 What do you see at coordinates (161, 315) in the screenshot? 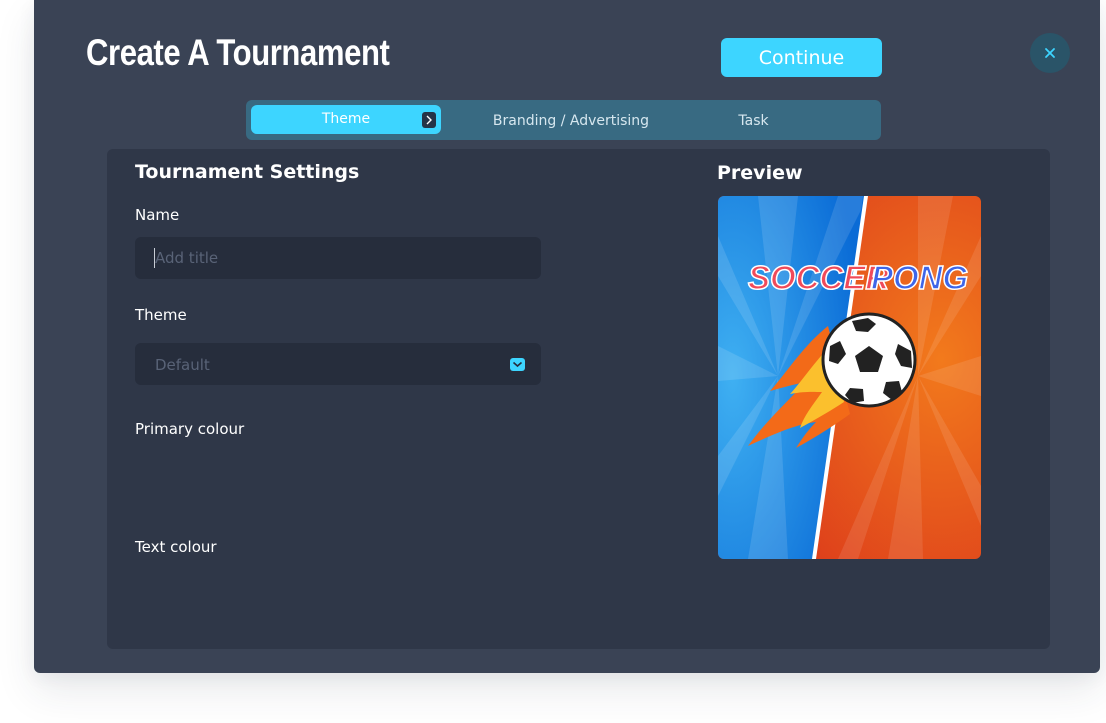
I see `theme-label: Theme` at bounding box center [161, 315].